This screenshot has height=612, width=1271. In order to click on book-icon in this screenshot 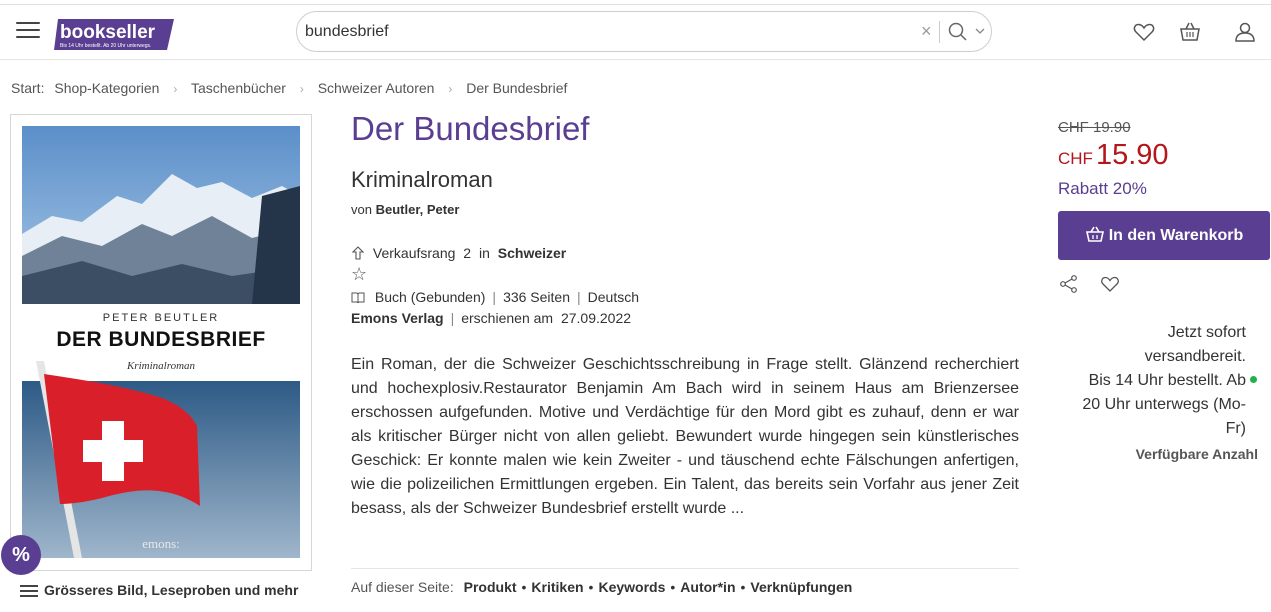, I will do `click(358, 297)`.